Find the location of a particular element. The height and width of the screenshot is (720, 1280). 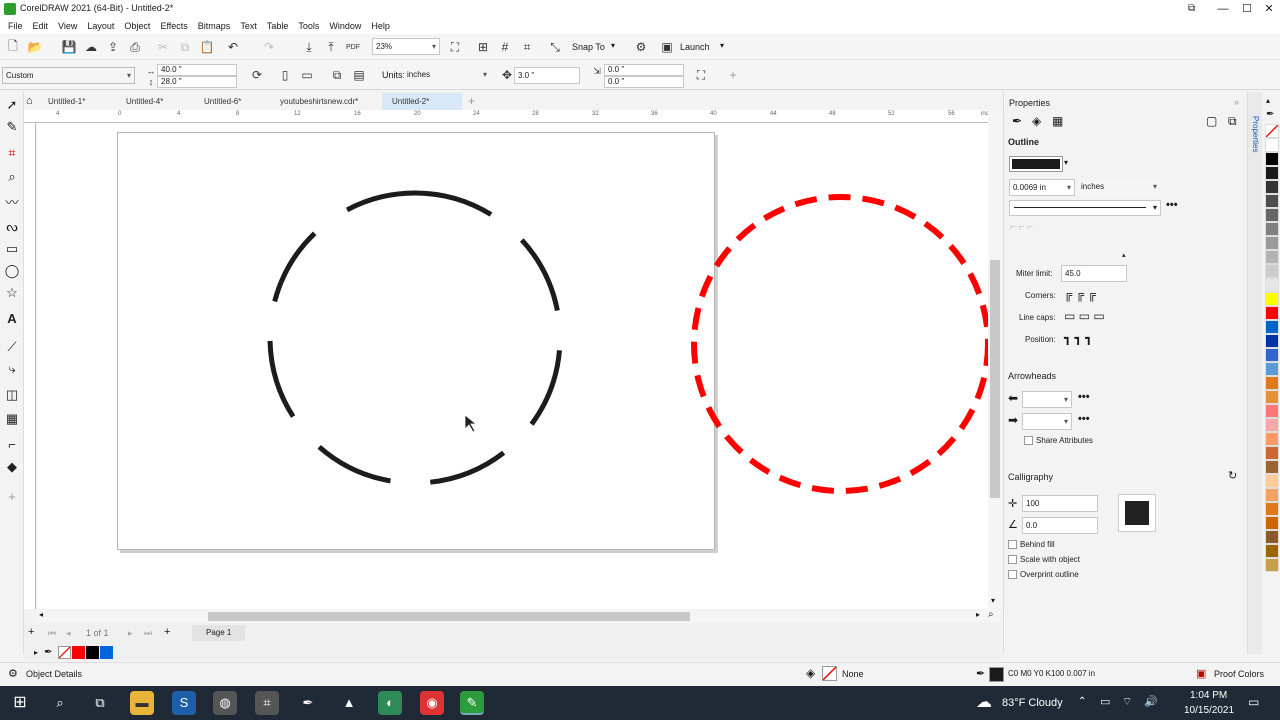

angle-field: 0.0 is located at coordinates (1060, 525).